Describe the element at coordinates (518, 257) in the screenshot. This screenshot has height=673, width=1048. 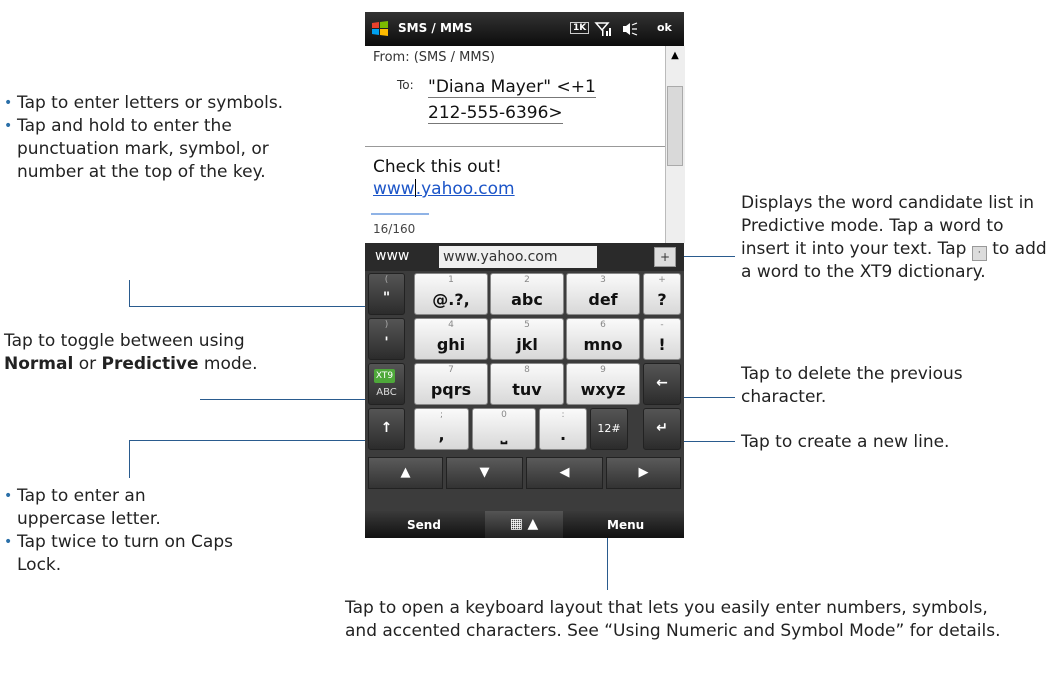
I see `candidate-word-2: www.yahoo.com` at that location.